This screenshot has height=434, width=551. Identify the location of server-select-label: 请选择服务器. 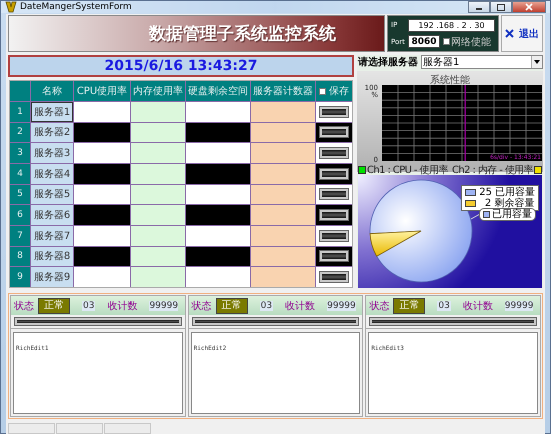
(388, 62).